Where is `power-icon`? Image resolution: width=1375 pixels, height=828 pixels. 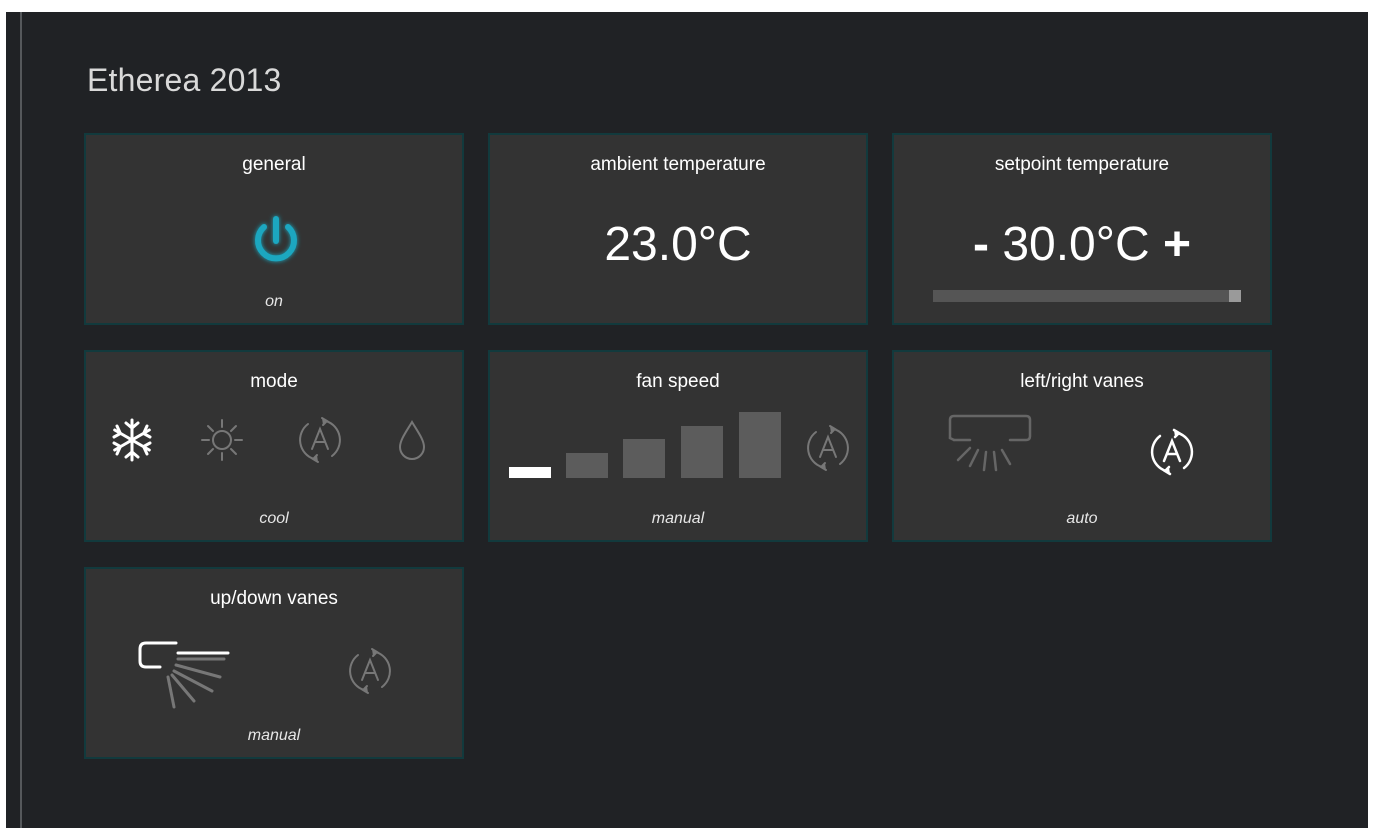
power-icon is located at coordinates (276, 241).